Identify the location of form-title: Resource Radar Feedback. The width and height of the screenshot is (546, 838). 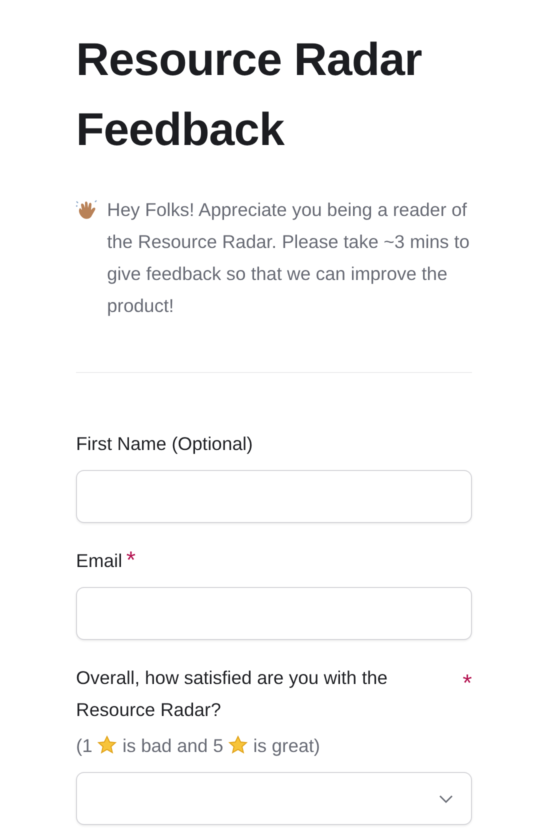
(249, 94).